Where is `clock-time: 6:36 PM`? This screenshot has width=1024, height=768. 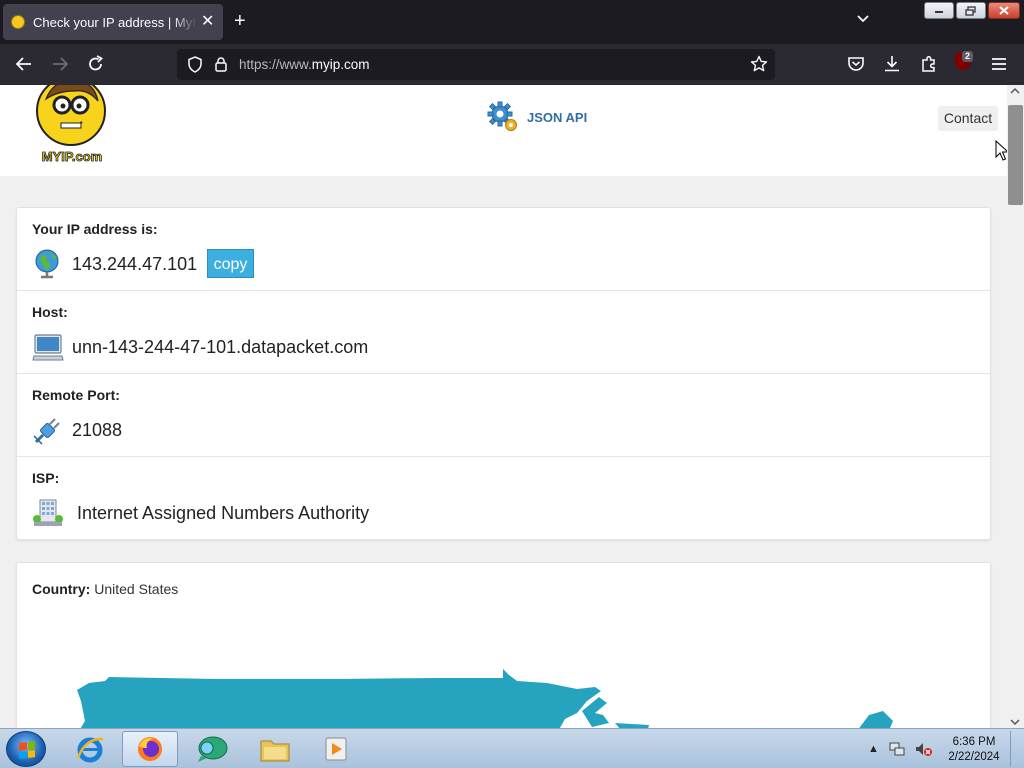 clock-time: 6:36 PM is located at coordinates (974, 742).